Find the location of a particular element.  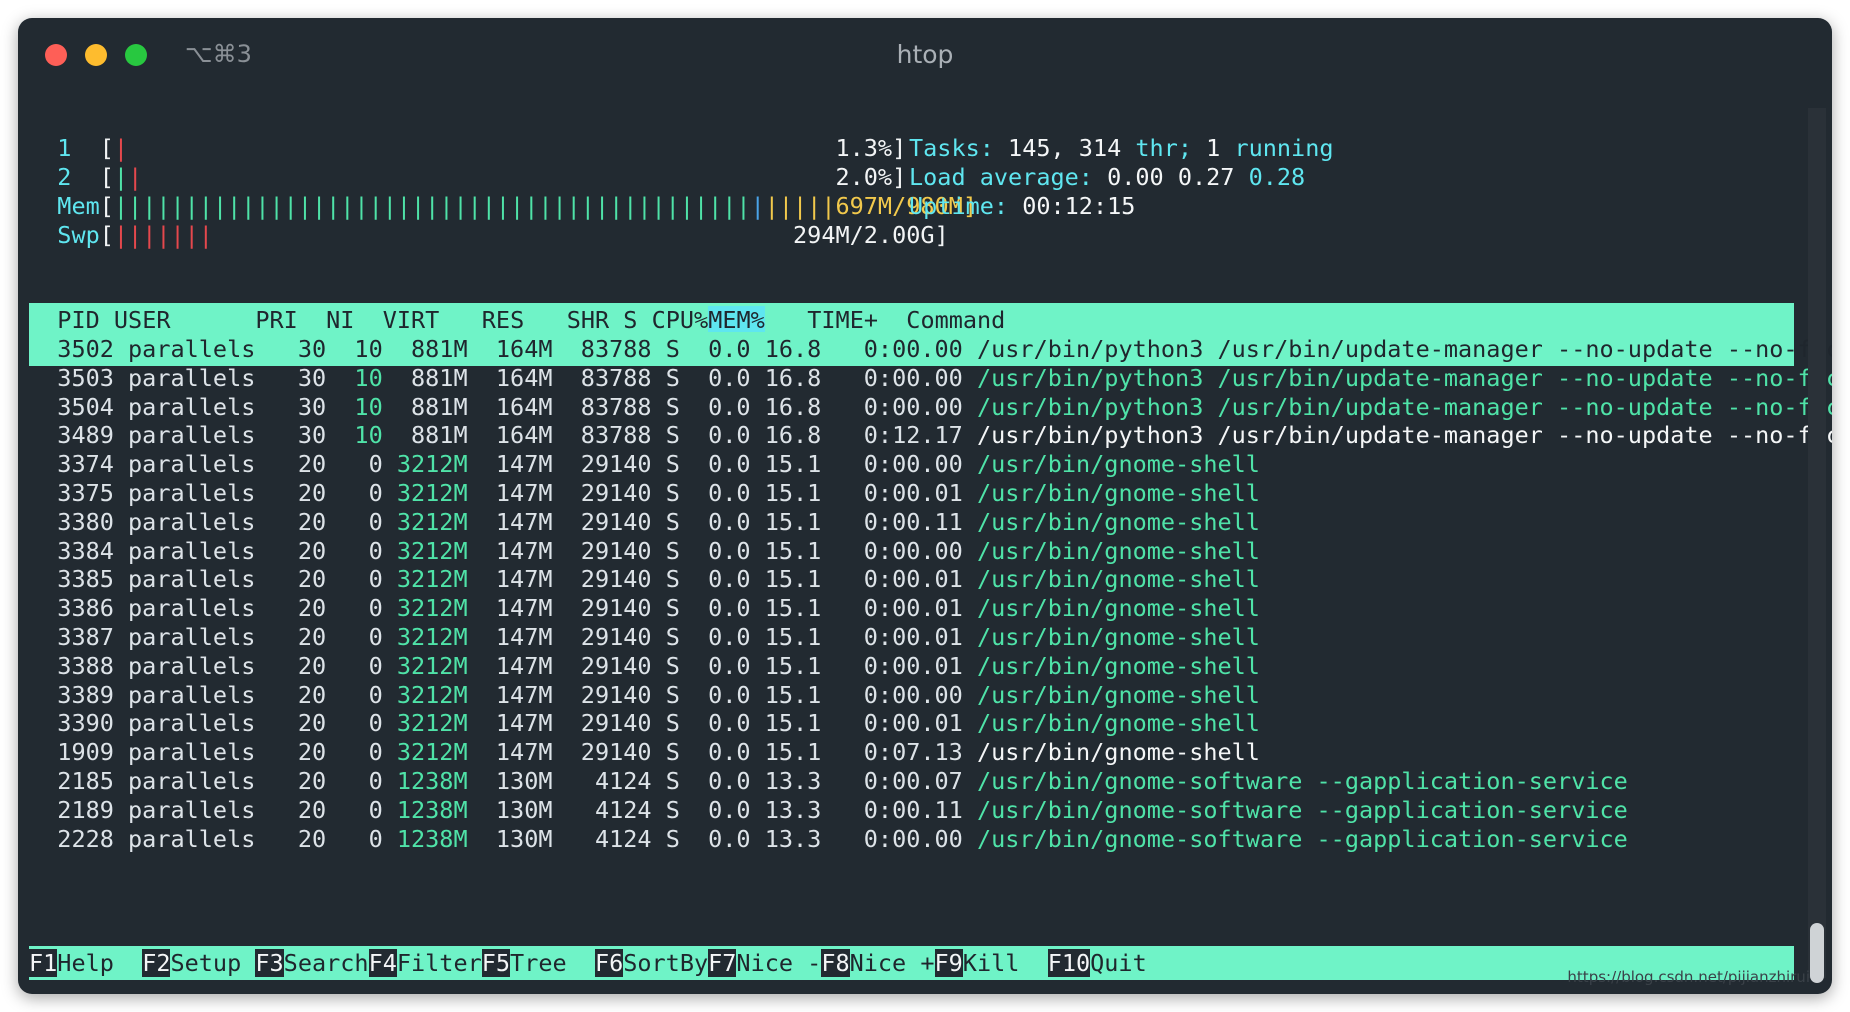

header-user: USER is located at coordinates (142, 320).